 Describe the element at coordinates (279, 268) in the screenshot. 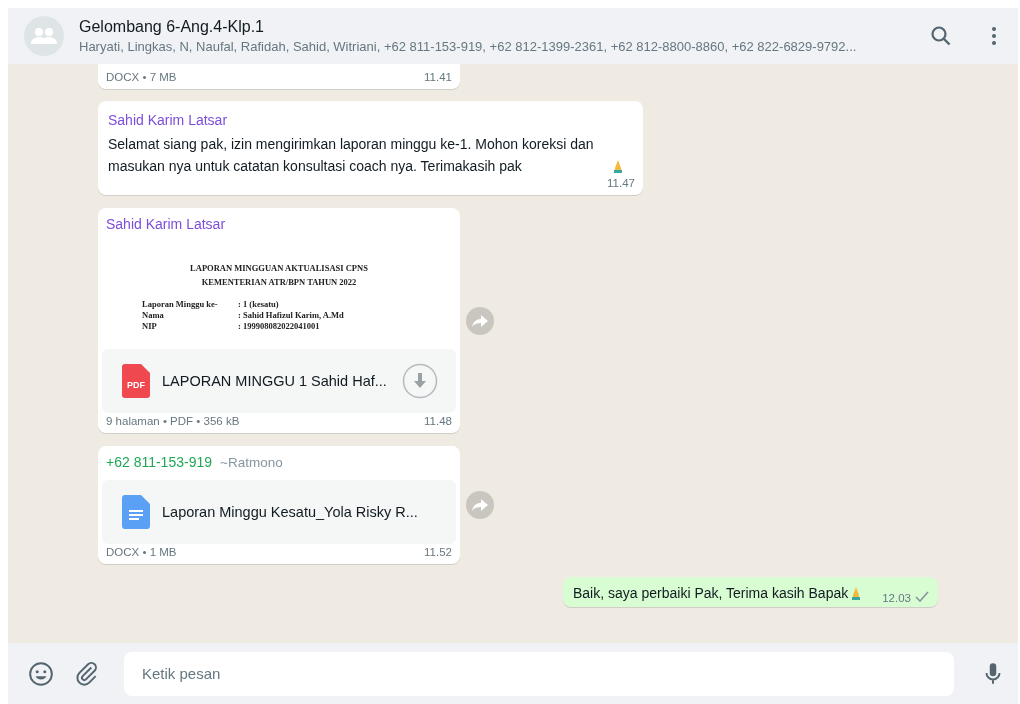

I see `preview-heading: LAPORAN MINGGUAN AKTUALISASI CPNS` at that location.